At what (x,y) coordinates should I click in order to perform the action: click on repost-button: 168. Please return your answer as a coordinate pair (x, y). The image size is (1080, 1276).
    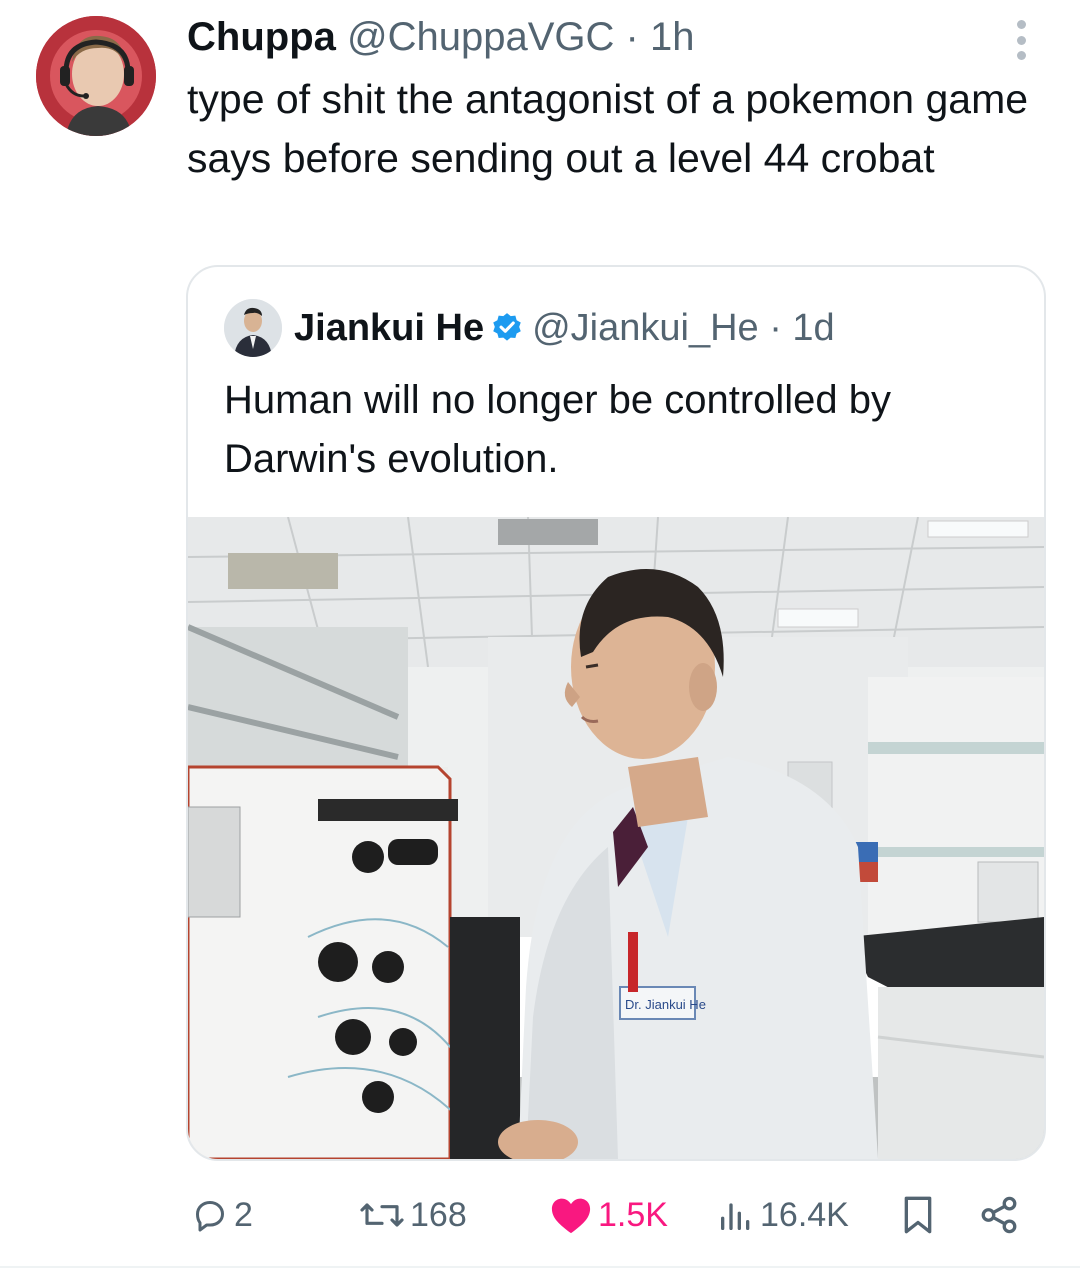
    Looking at the image, I should click on (412, 1215).